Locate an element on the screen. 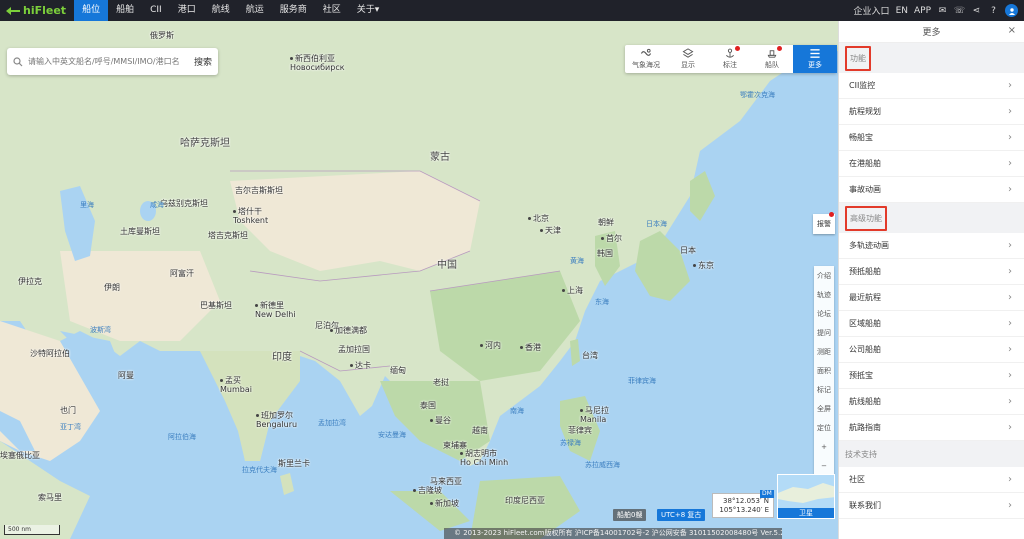 The width and height of the screenshot is (1024, 539). panel-menu-item: 在港船舶 › is located at coordinates (931, 164).